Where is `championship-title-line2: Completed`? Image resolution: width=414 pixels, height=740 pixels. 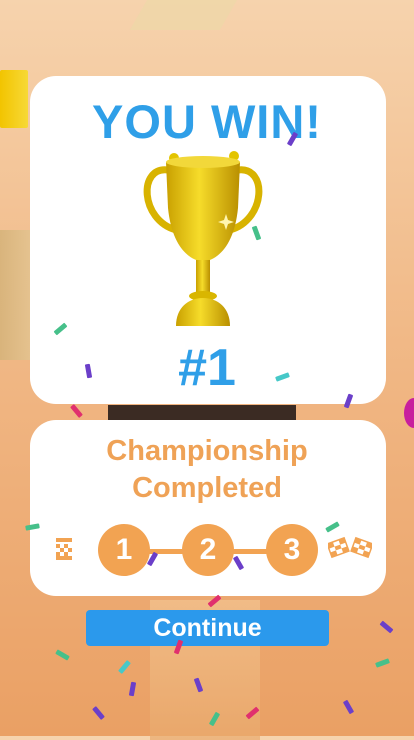
championship-title-line2: Completed is located at coordinates (207, 488).